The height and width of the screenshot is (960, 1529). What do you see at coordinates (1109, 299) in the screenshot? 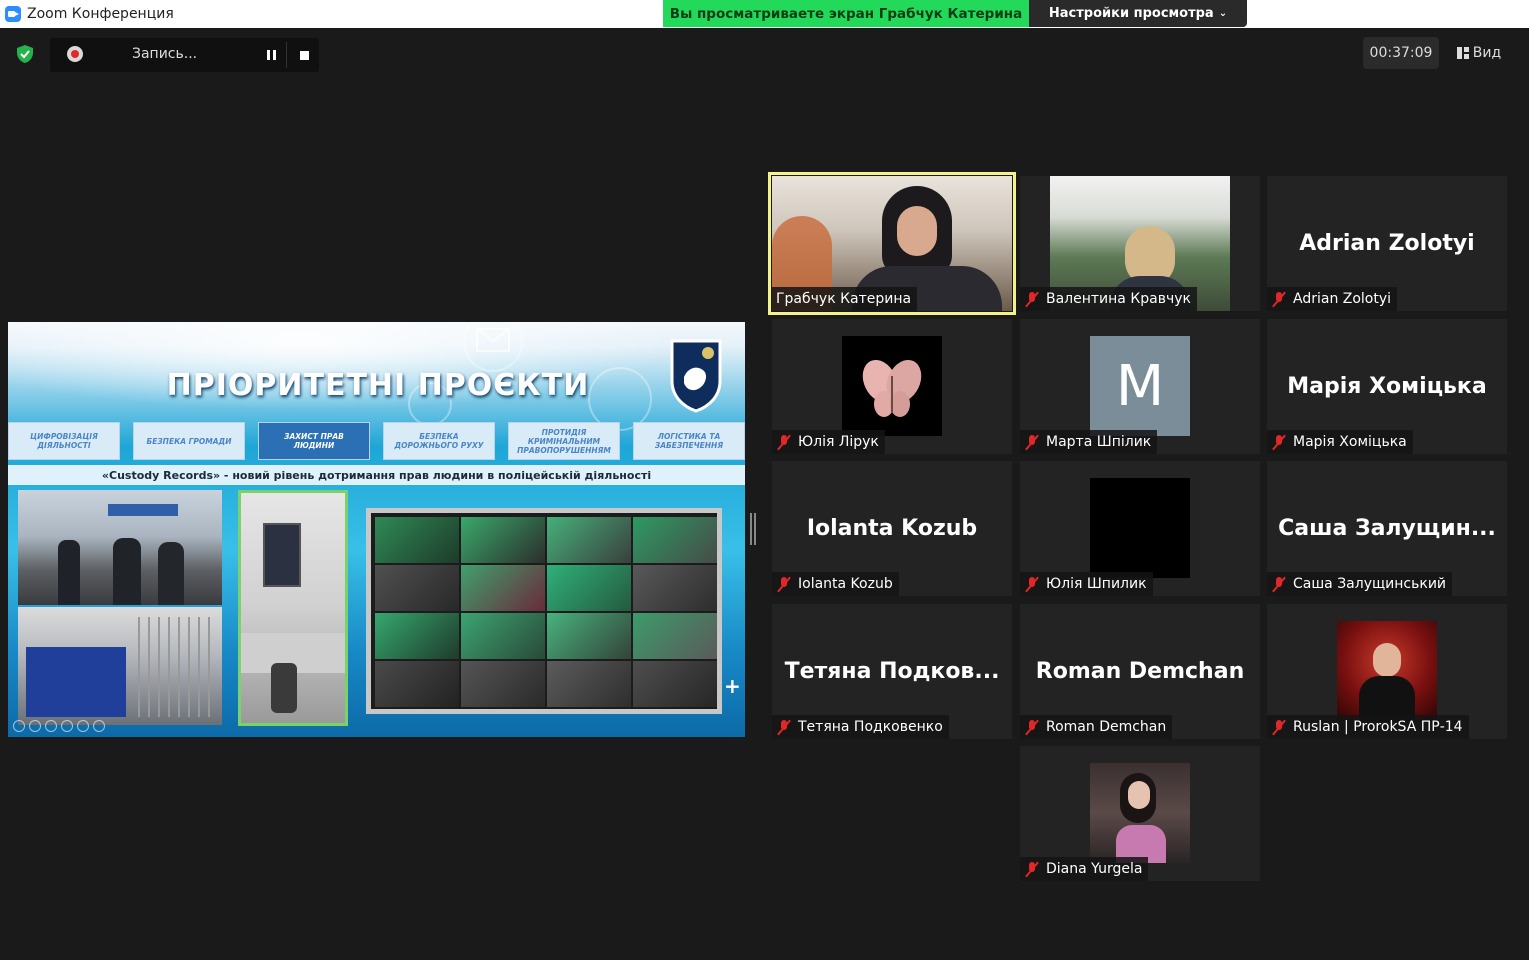
I see `participant-name-label: Валентина Кравчук` at bounding box center [1109, 299].